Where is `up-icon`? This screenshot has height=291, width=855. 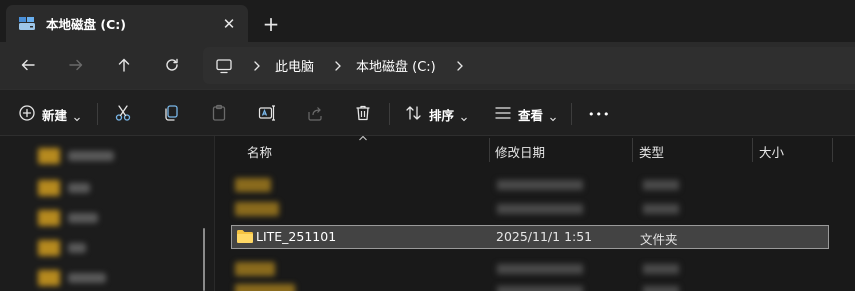
up-icon is located at coordinates (124, 65).